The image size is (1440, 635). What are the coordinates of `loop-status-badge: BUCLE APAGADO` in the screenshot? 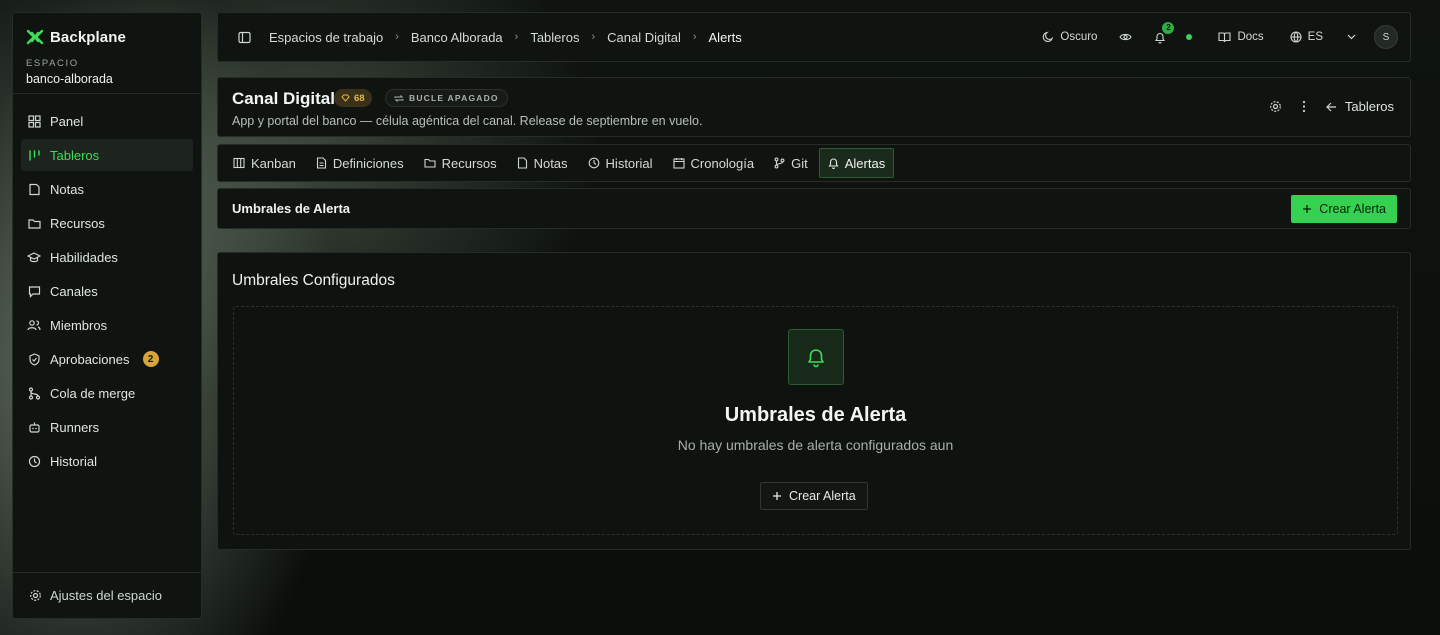 It's located at (446, 98).